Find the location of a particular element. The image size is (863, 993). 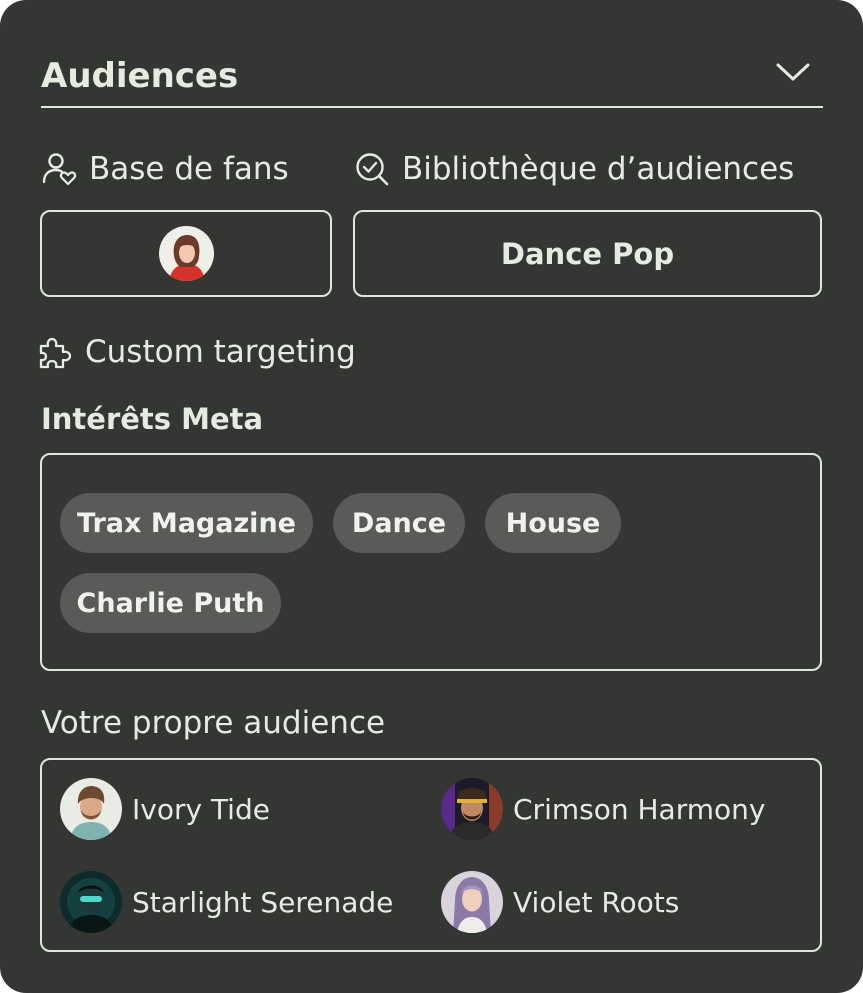

interest-chip: House is located at coordinates (553, 523).